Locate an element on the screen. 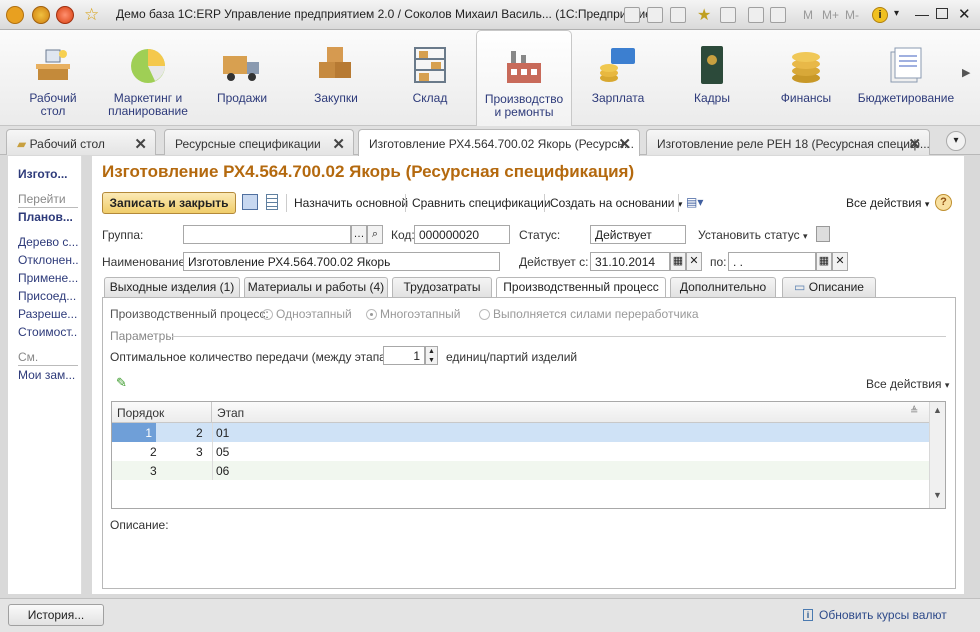  1c-logo-icon is located at coordinates (15, 15).